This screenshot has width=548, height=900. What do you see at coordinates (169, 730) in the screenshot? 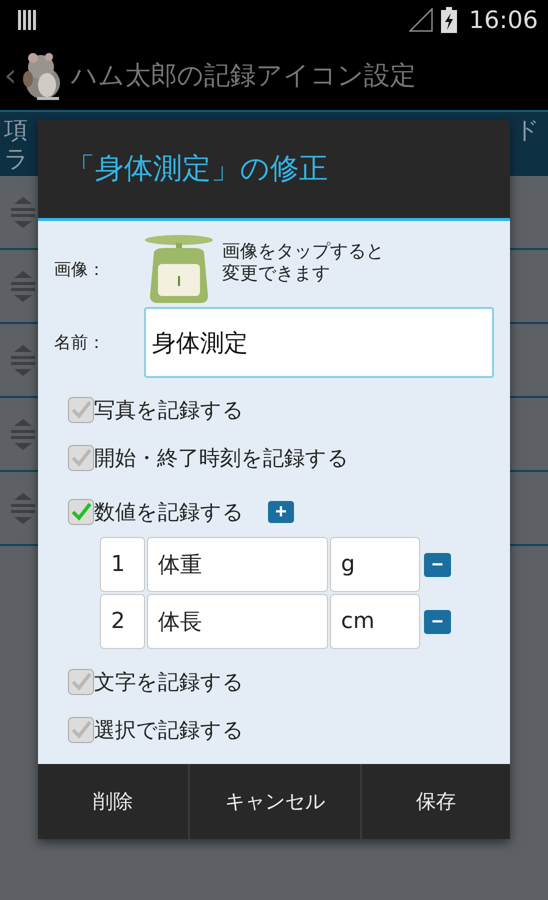
I see `option-label: 選択で記録する` at bounding box center [169, 730].